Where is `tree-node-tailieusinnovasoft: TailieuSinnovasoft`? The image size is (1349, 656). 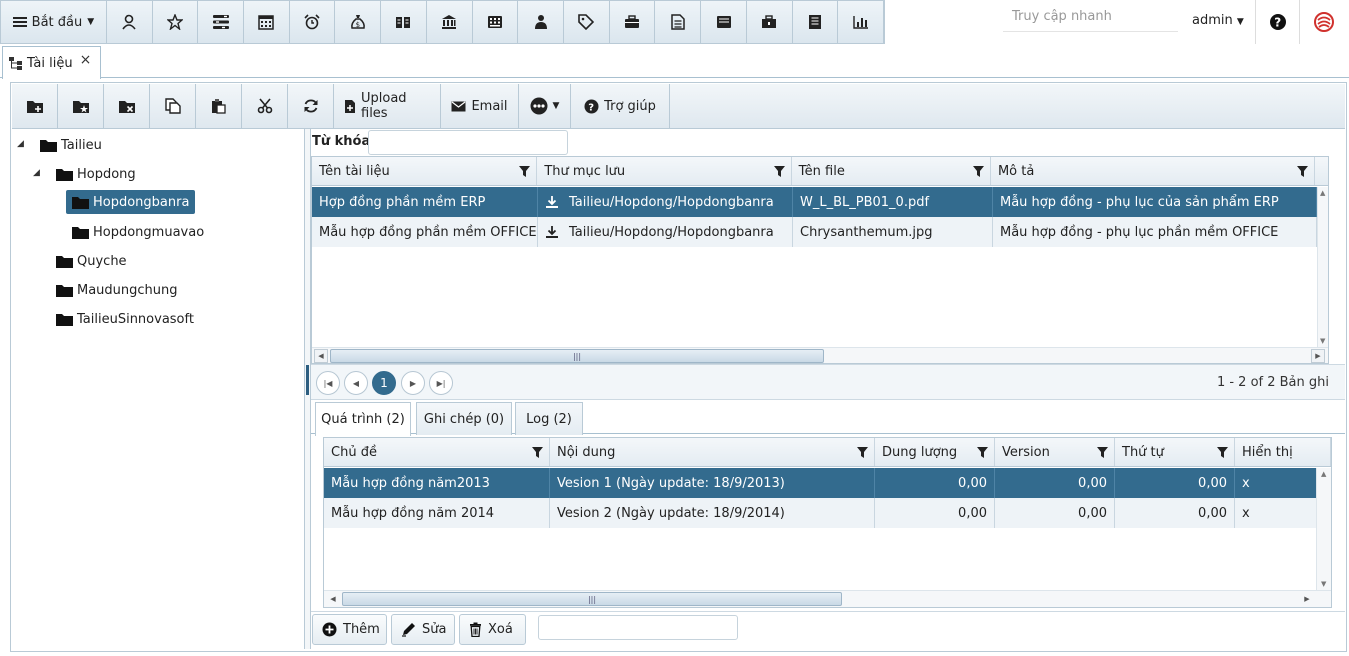
tree-node-tailieusinnovasoft: TailieuSinnovasoft is located at coordinates (125, 319).